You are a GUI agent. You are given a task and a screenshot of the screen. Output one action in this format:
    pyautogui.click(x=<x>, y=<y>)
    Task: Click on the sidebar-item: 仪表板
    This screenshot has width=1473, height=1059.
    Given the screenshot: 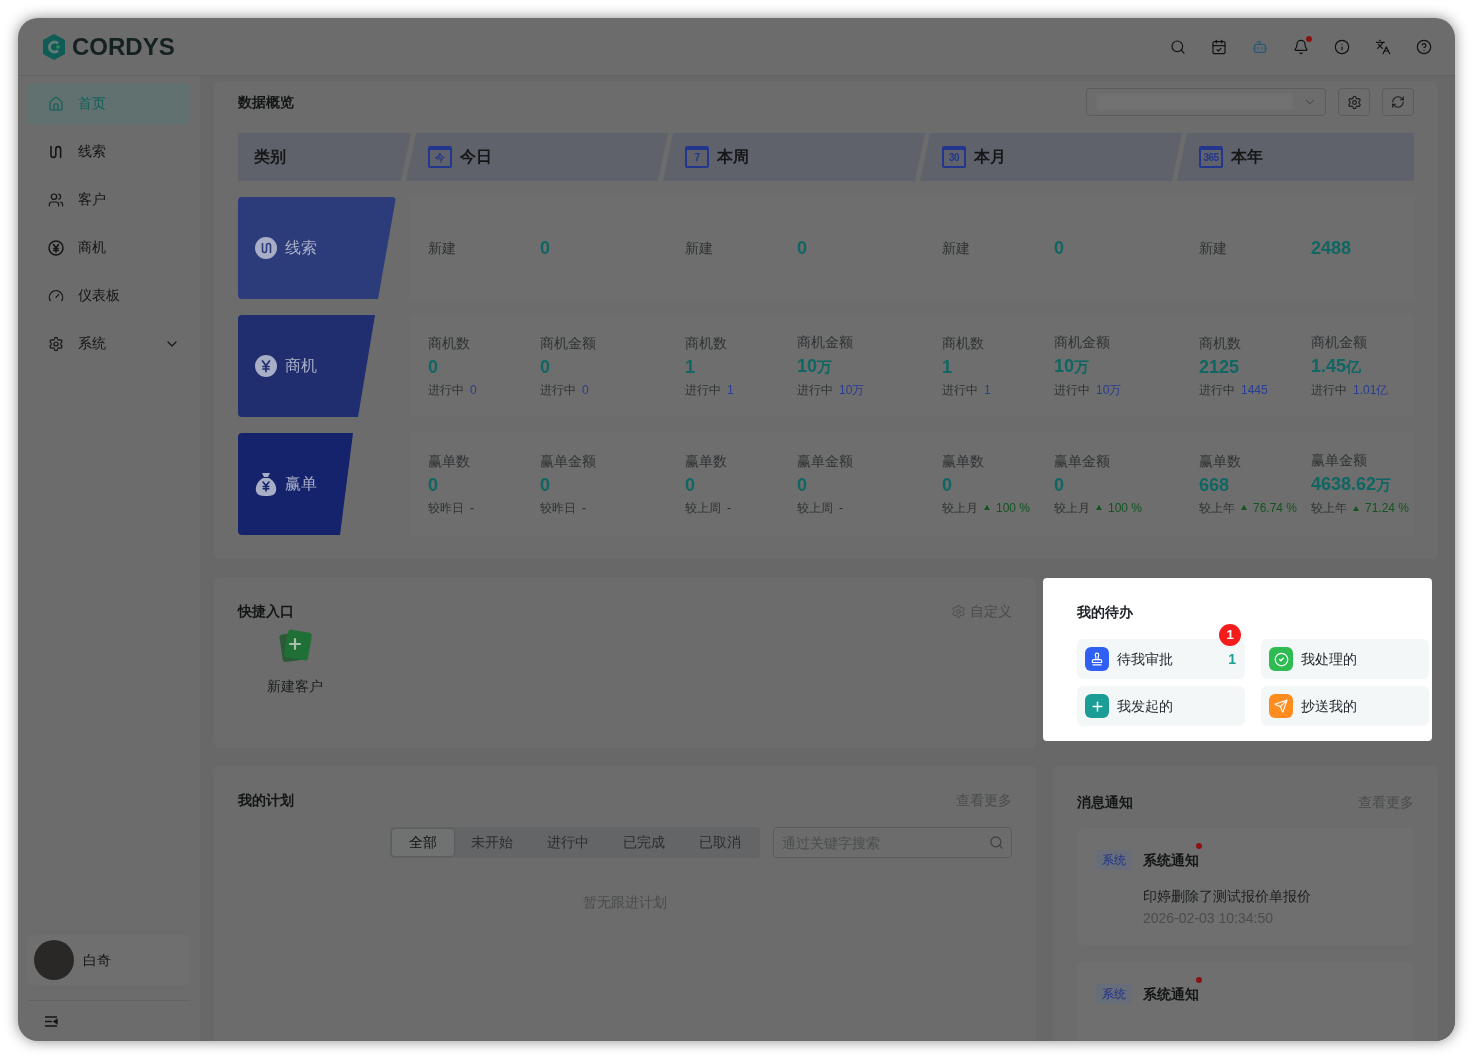 What is the action you would take?
    pyautogui.click(x=108, y=295)
    